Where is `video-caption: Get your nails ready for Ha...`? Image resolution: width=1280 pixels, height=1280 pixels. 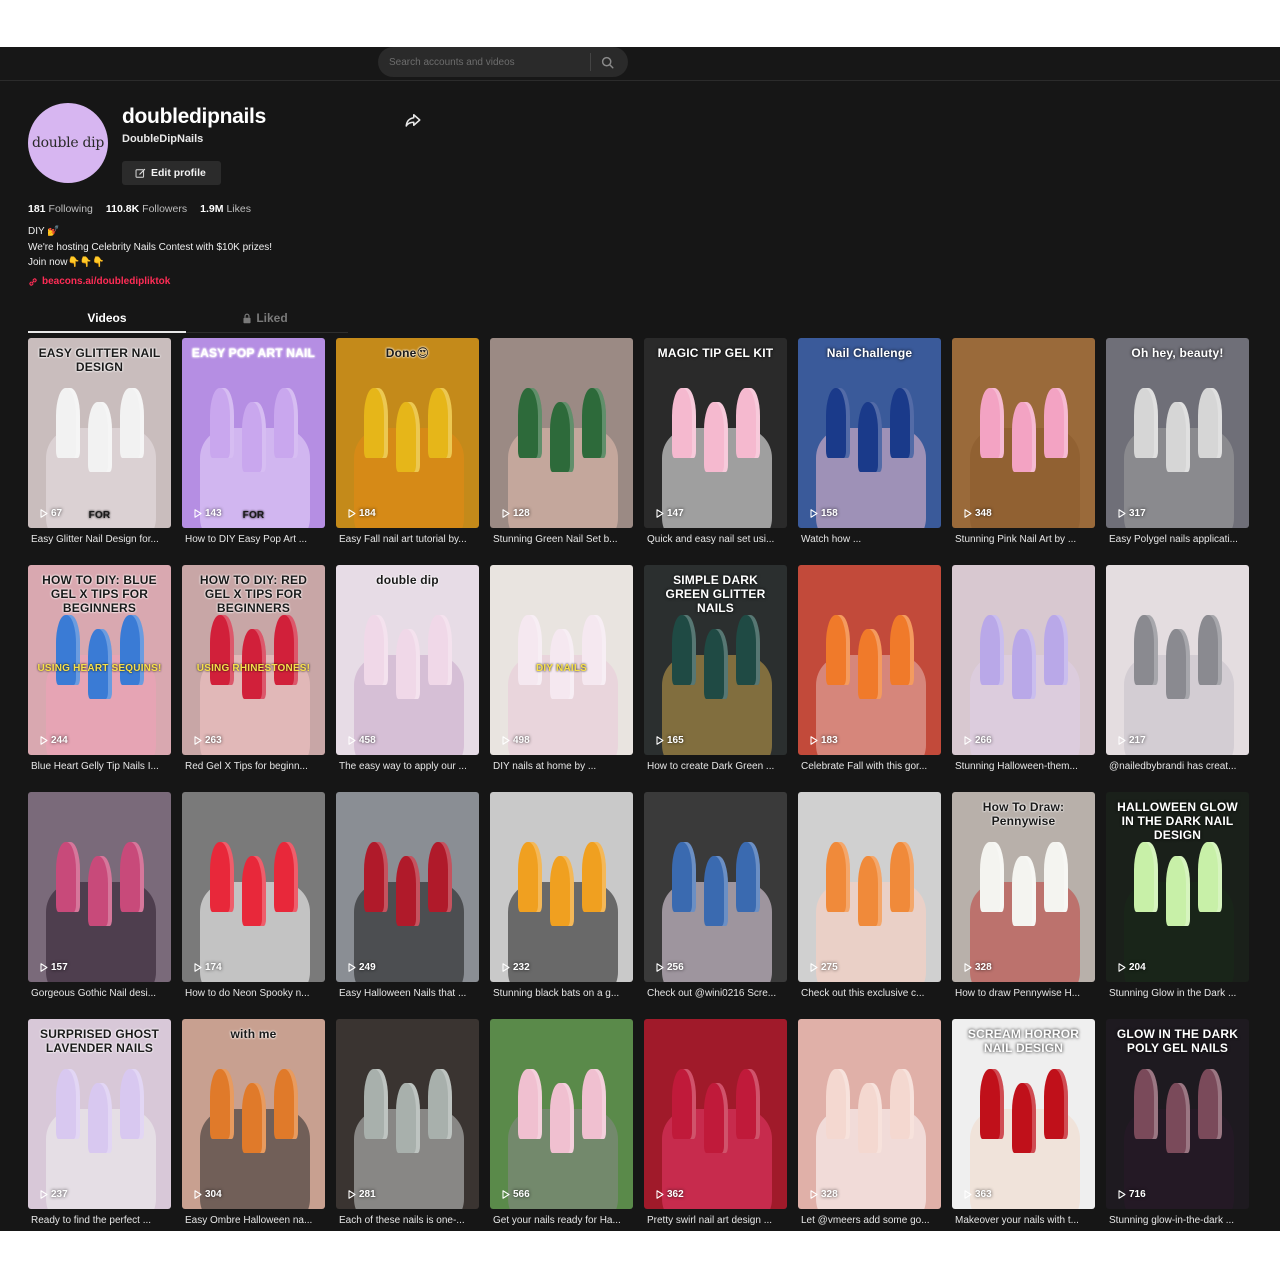 video-caption: Get your nails ready for Ha... is located at coordinates (563, 1220).